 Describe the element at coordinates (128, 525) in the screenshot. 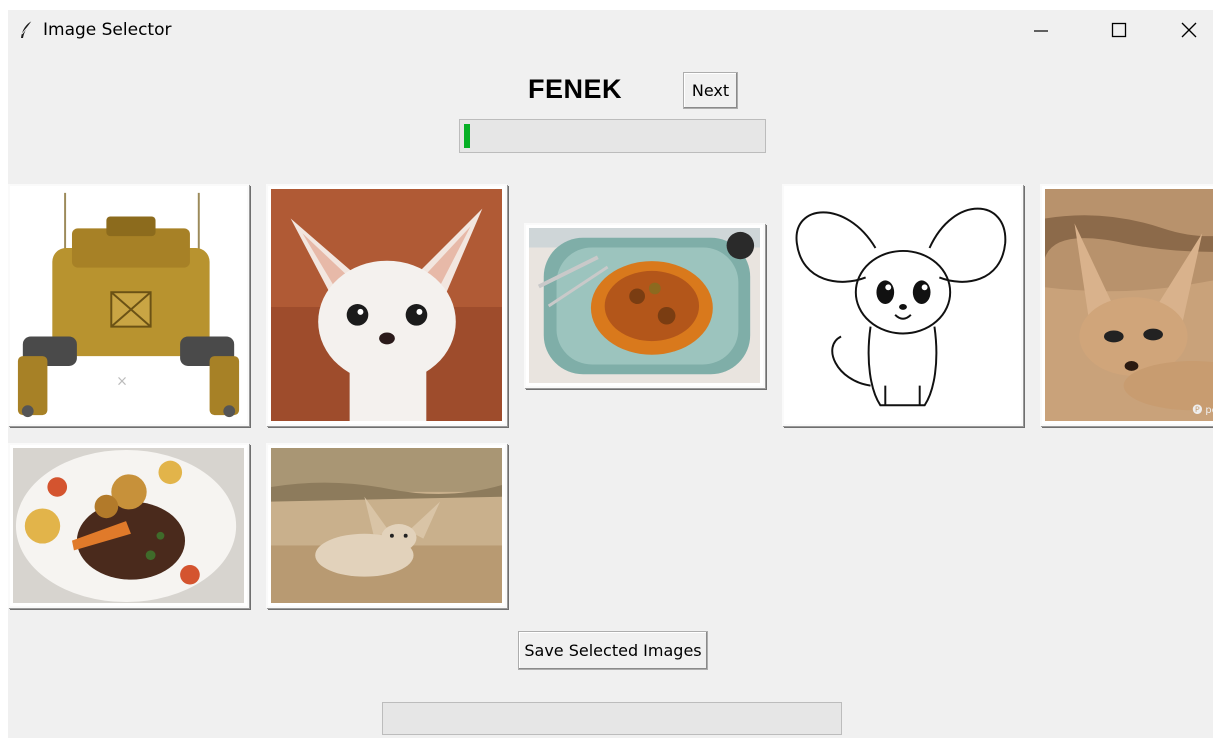

I see `stew-plate-image` at that location.